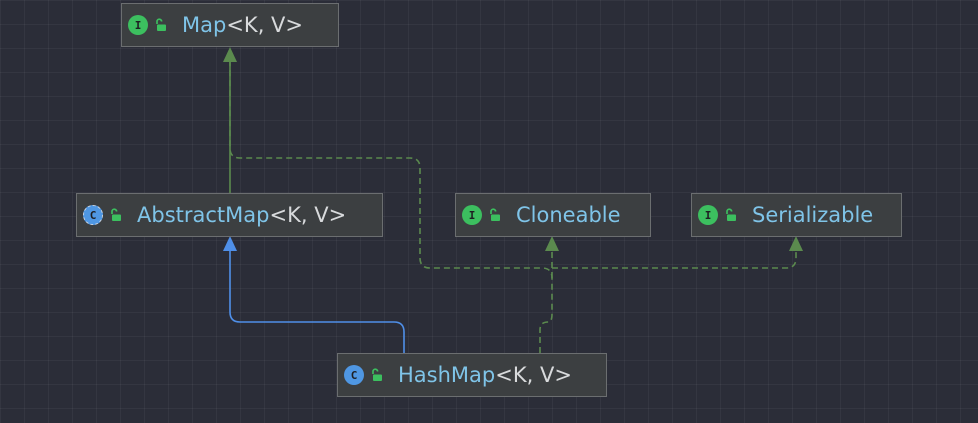 This screenshot has height=423, width=978. I want to click on node-label: HashMap<K, V>, so click(485, 375).